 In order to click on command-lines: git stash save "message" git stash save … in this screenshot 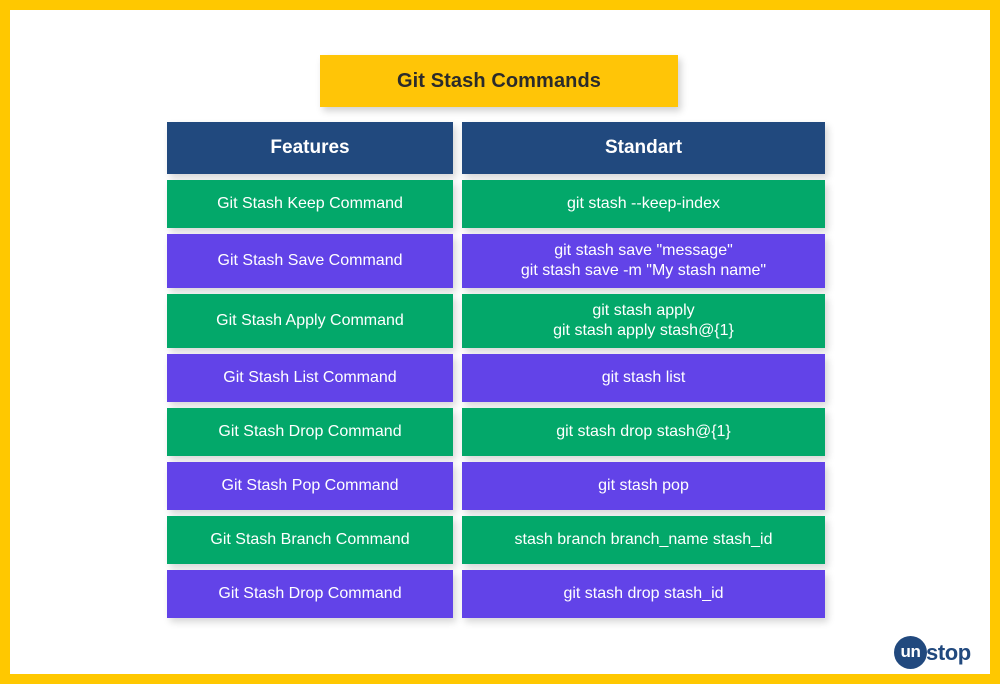, I will do `click(643, 261)`.